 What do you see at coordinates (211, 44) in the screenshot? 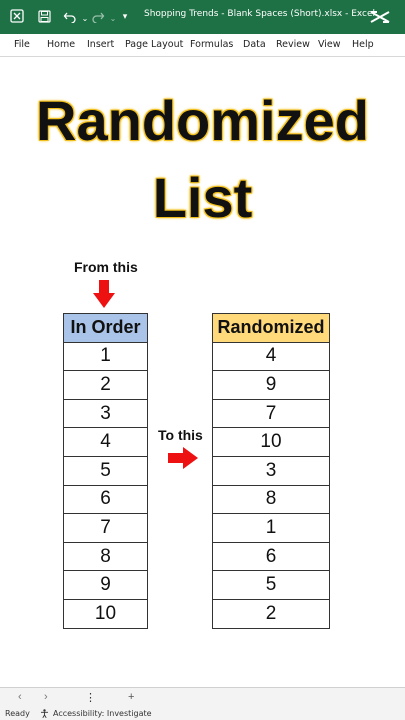
I see `tab-formulas: Formulas` at bounding box center [211, 44].